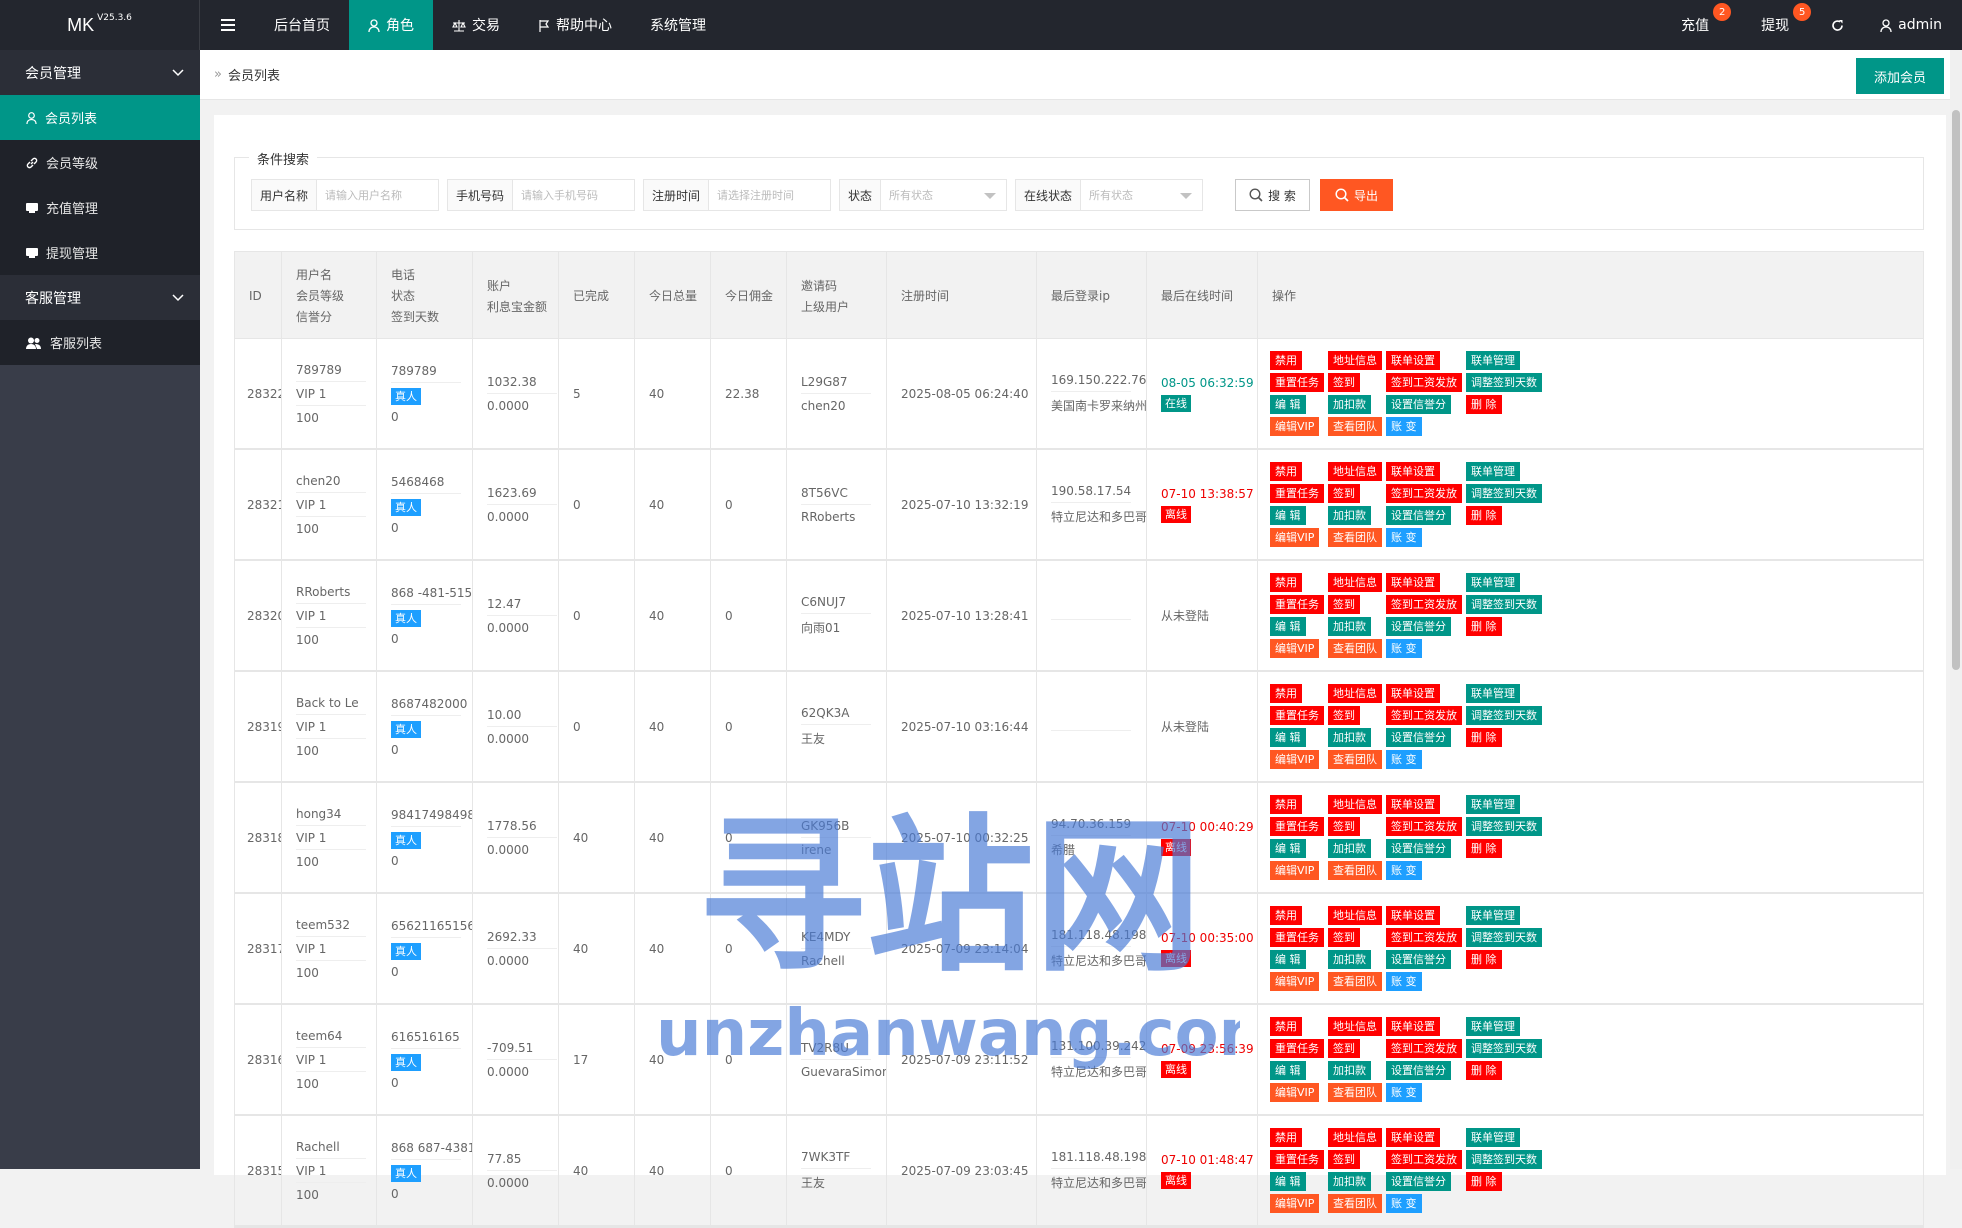  I want to click on nav-role: 角色, so click(391, 25).